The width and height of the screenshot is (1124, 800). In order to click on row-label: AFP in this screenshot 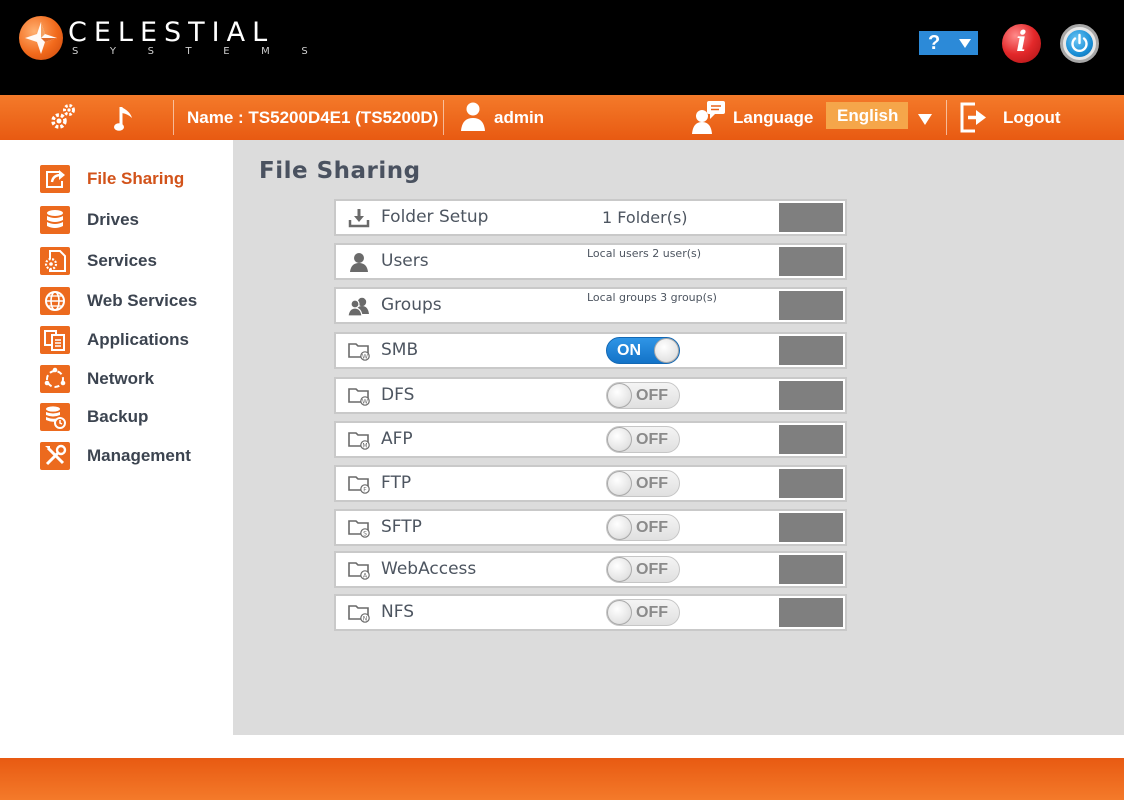, I will do `click(397, 439)`.